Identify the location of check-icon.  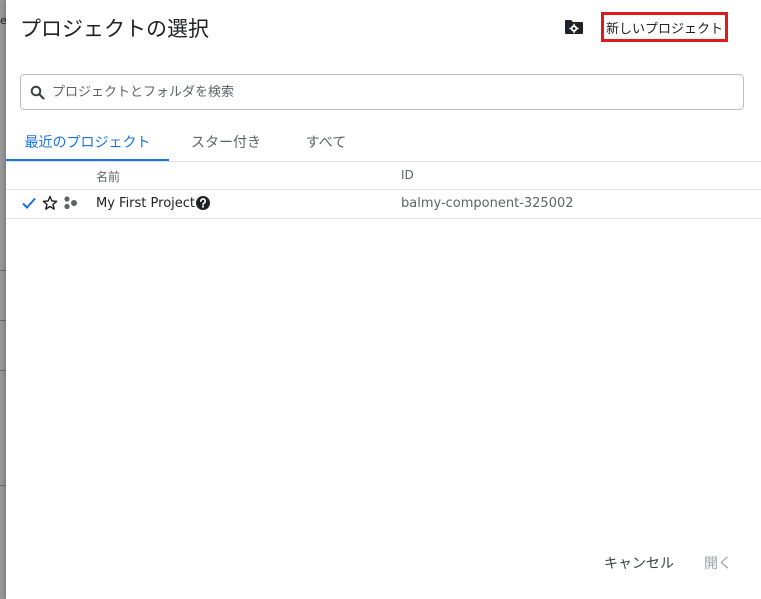
(29, 205).